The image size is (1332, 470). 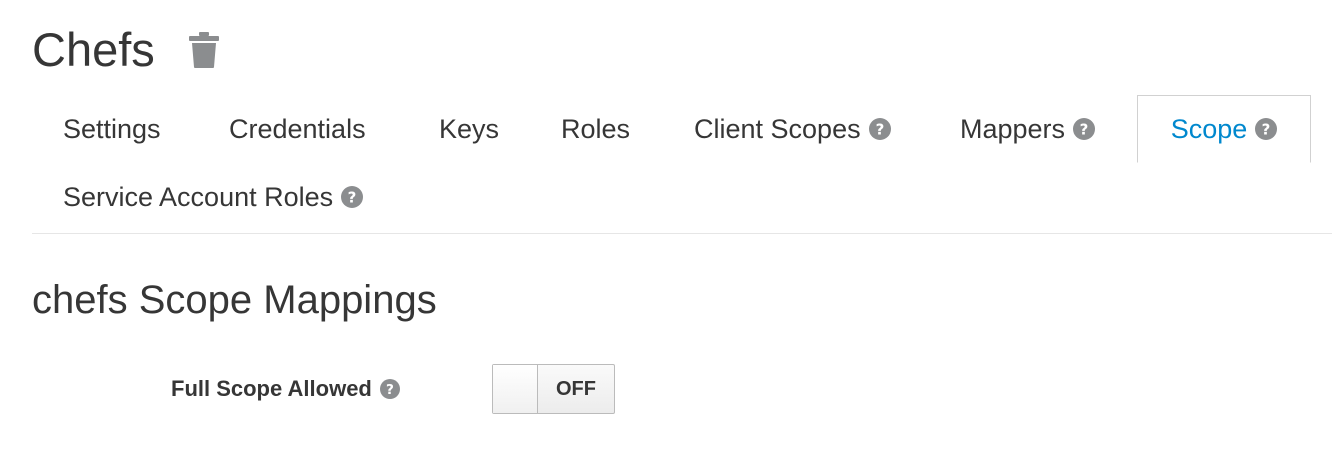 I want to click on tab-label: Roles, so click(x=596, y=128).